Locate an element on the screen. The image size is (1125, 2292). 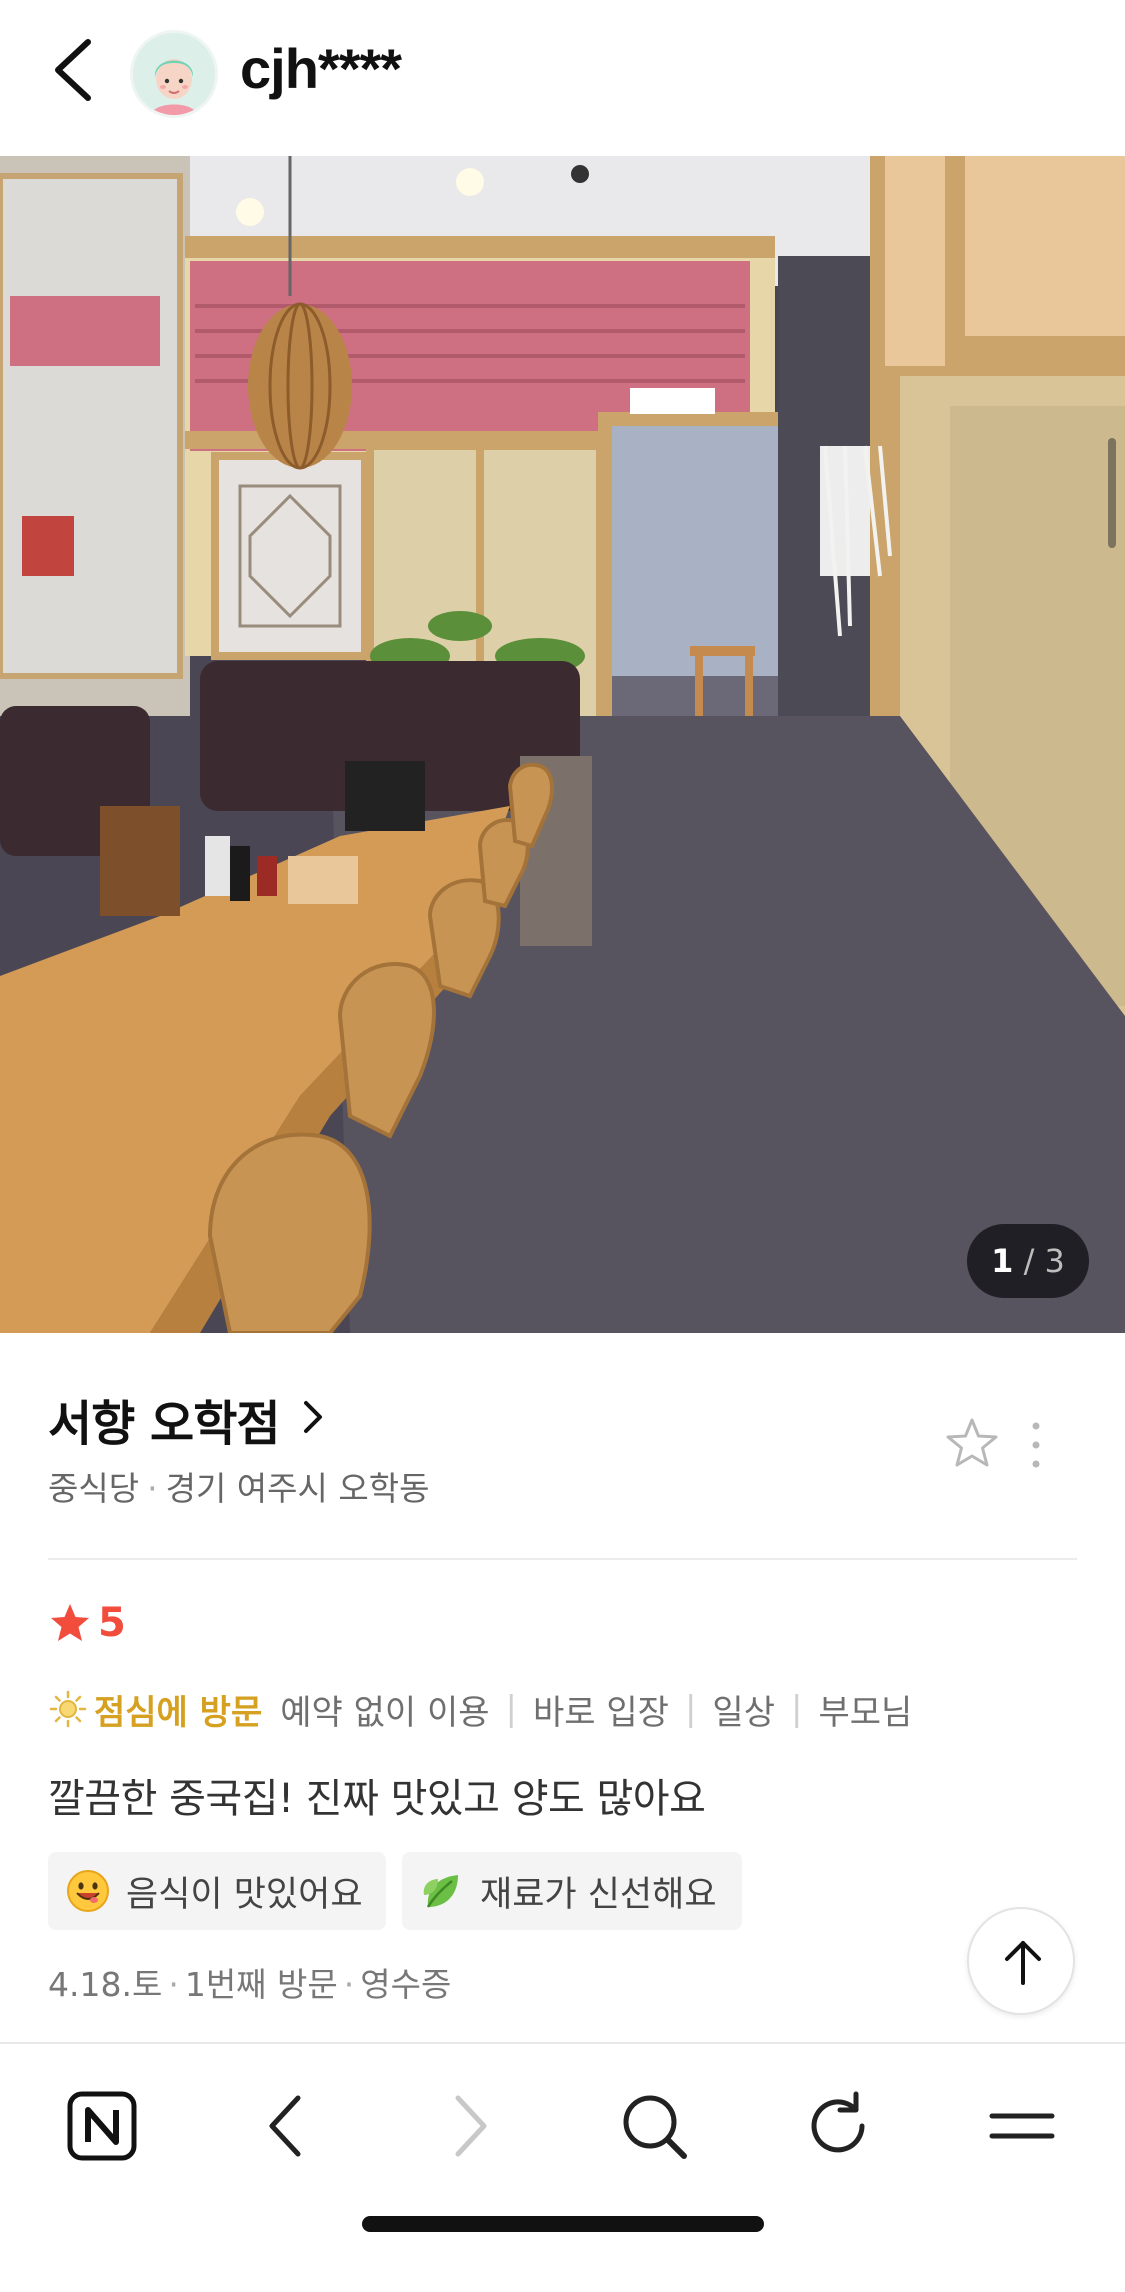
refresh-button is located at coordinates (838, 2126).